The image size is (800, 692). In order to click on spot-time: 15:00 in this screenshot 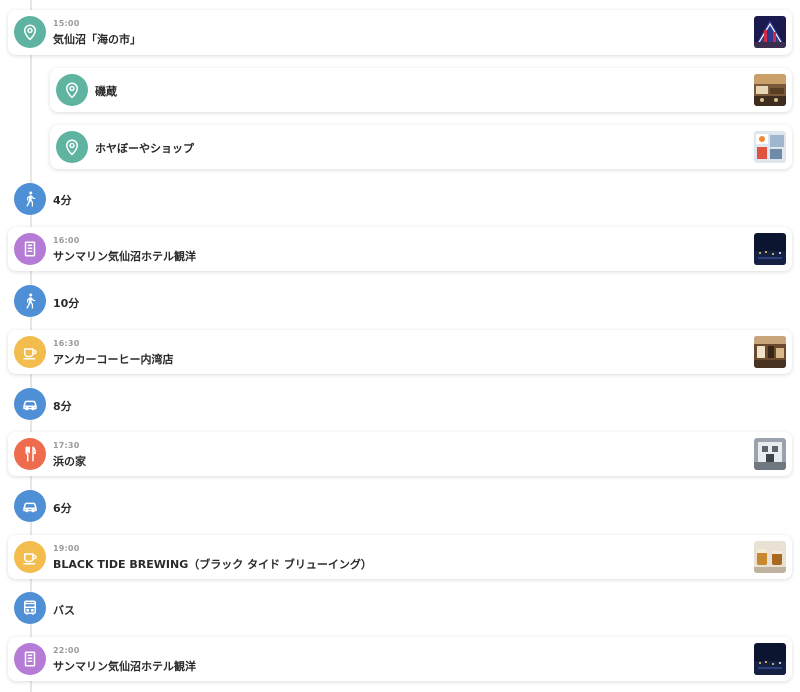, I will do `click(66, 23)`.